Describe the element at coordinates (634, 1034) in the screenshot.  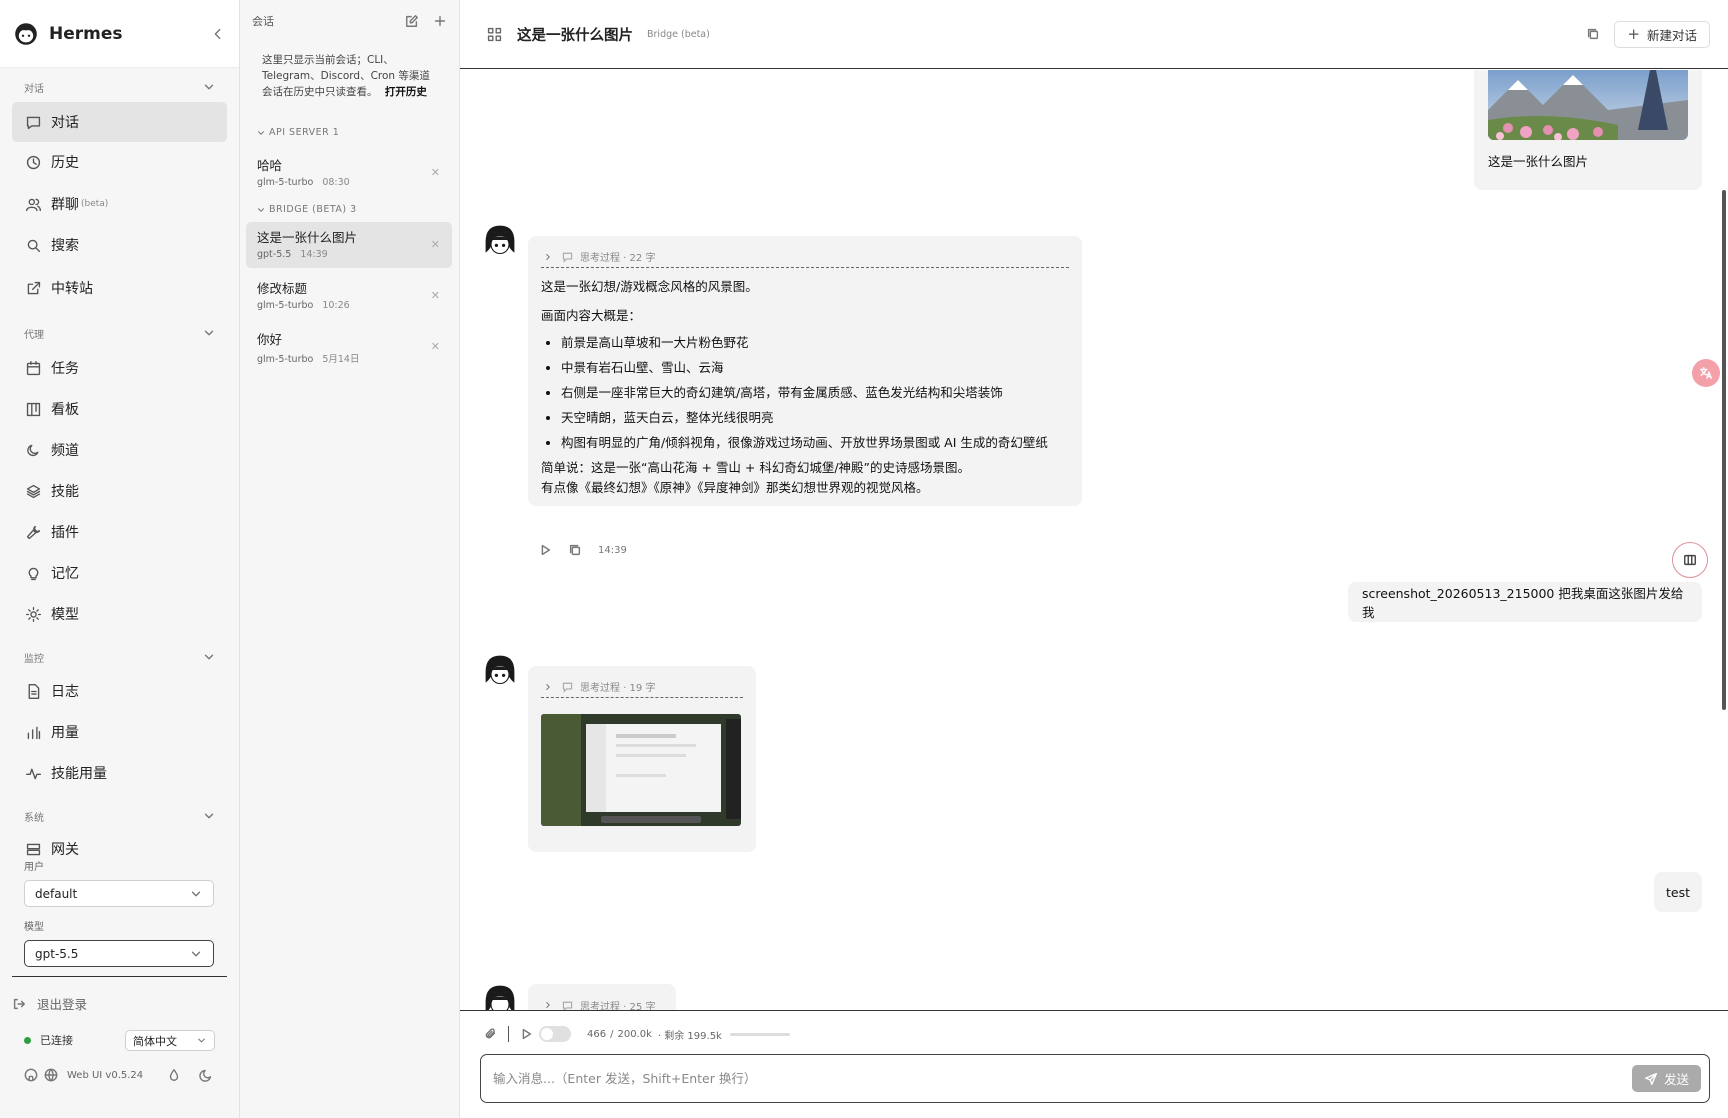
I see `tokens-total: 200.0k` at that location.